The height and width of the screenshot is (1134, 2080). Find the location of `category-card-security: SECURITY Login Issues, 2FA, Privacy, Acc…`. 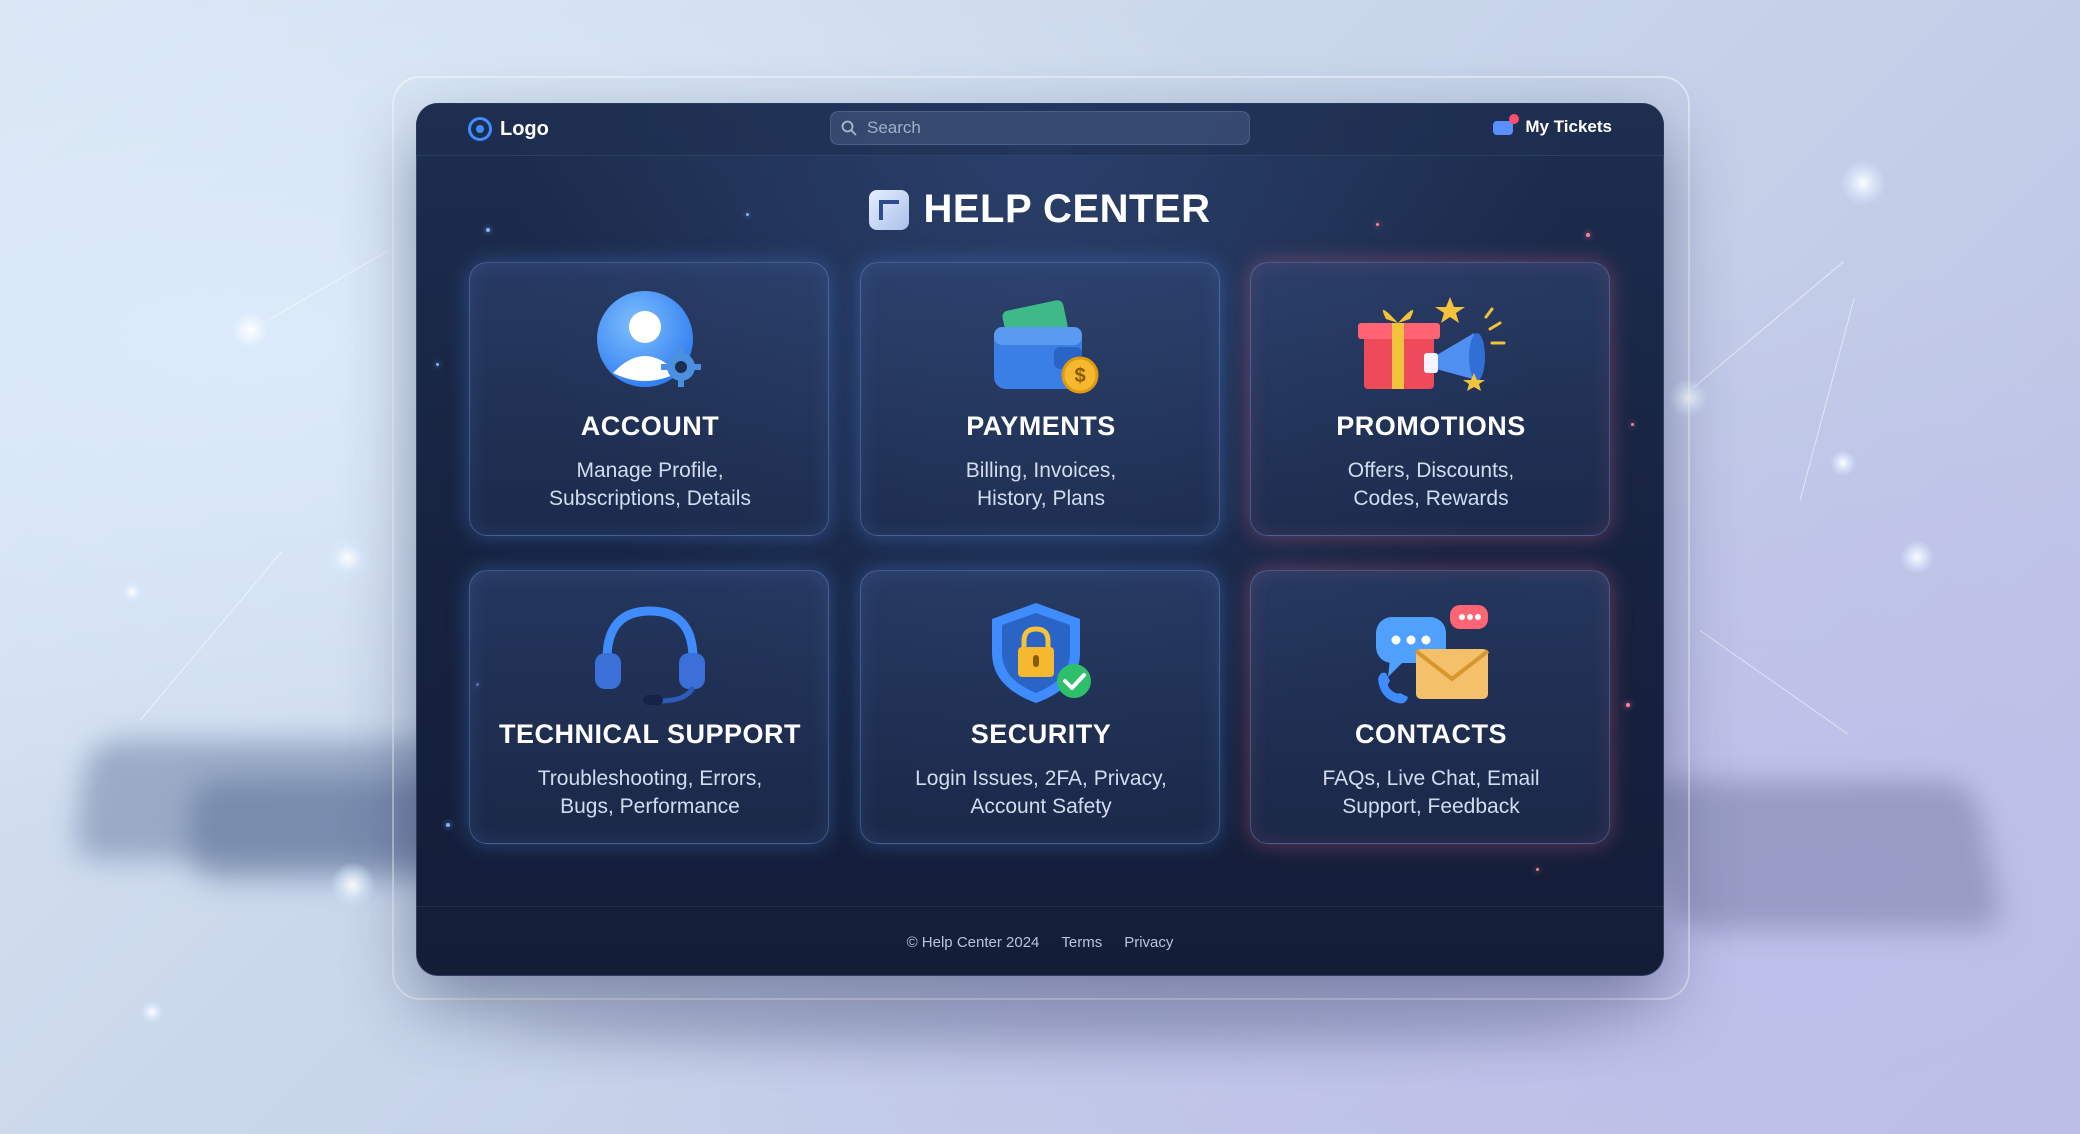

category-card-security: SECURITY Login Issues, 2FA, Privacy, Acc… is located at coordinates (1040, 707).